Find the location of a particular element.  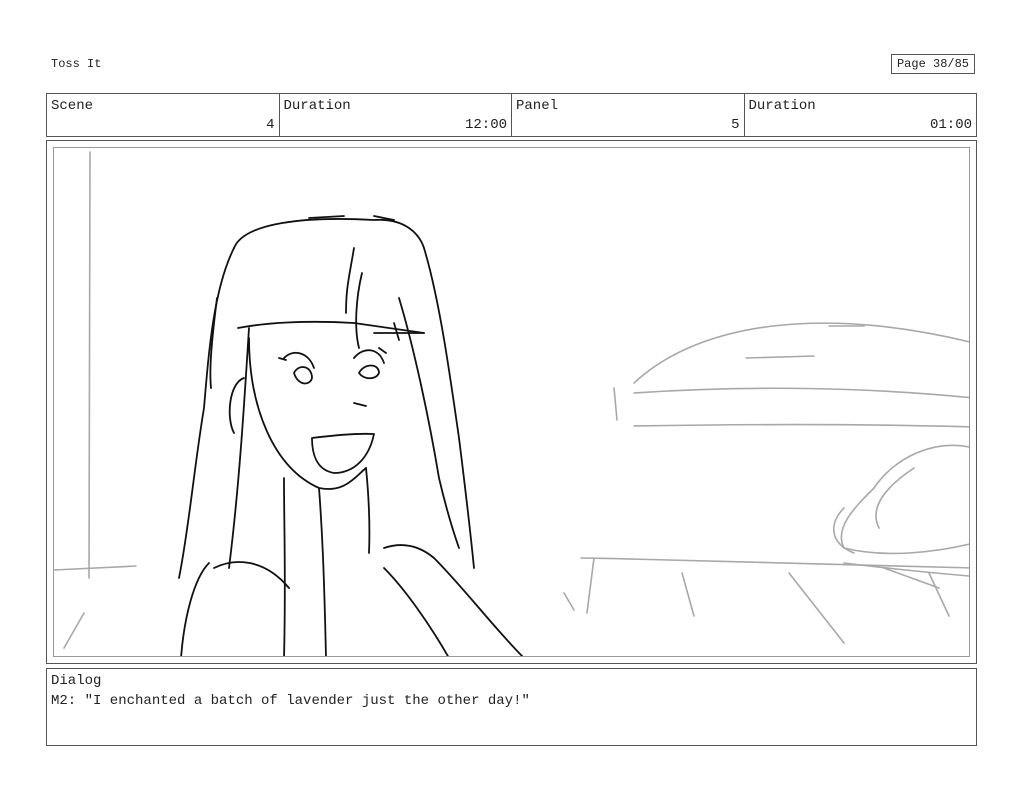

scene-duration-label: Duration is located at coordinates (317, 106).